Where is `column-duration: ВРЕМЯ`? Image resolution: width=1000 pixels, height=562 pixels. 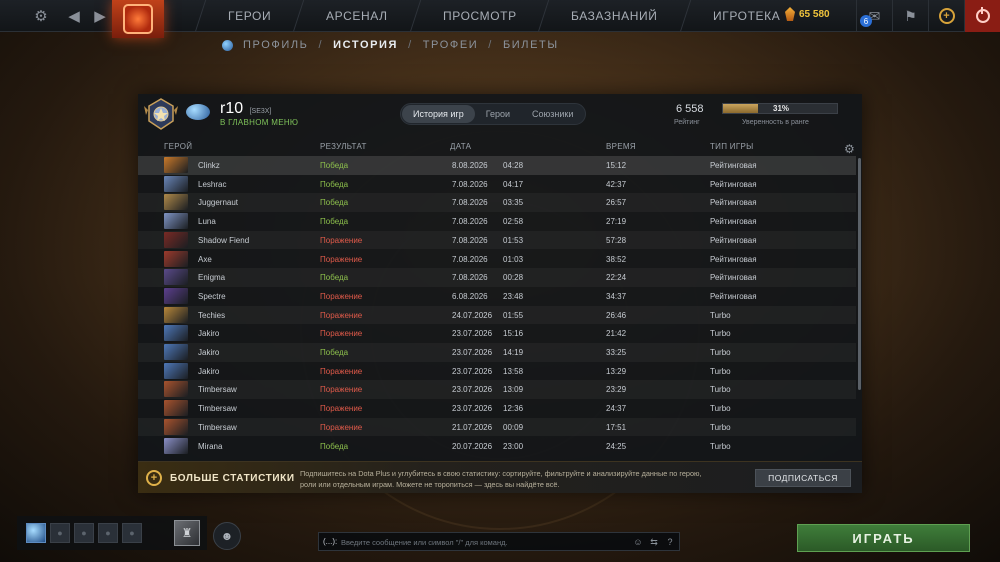
column-duration: ВРЕМЯ is located at coordinates (621, 146).